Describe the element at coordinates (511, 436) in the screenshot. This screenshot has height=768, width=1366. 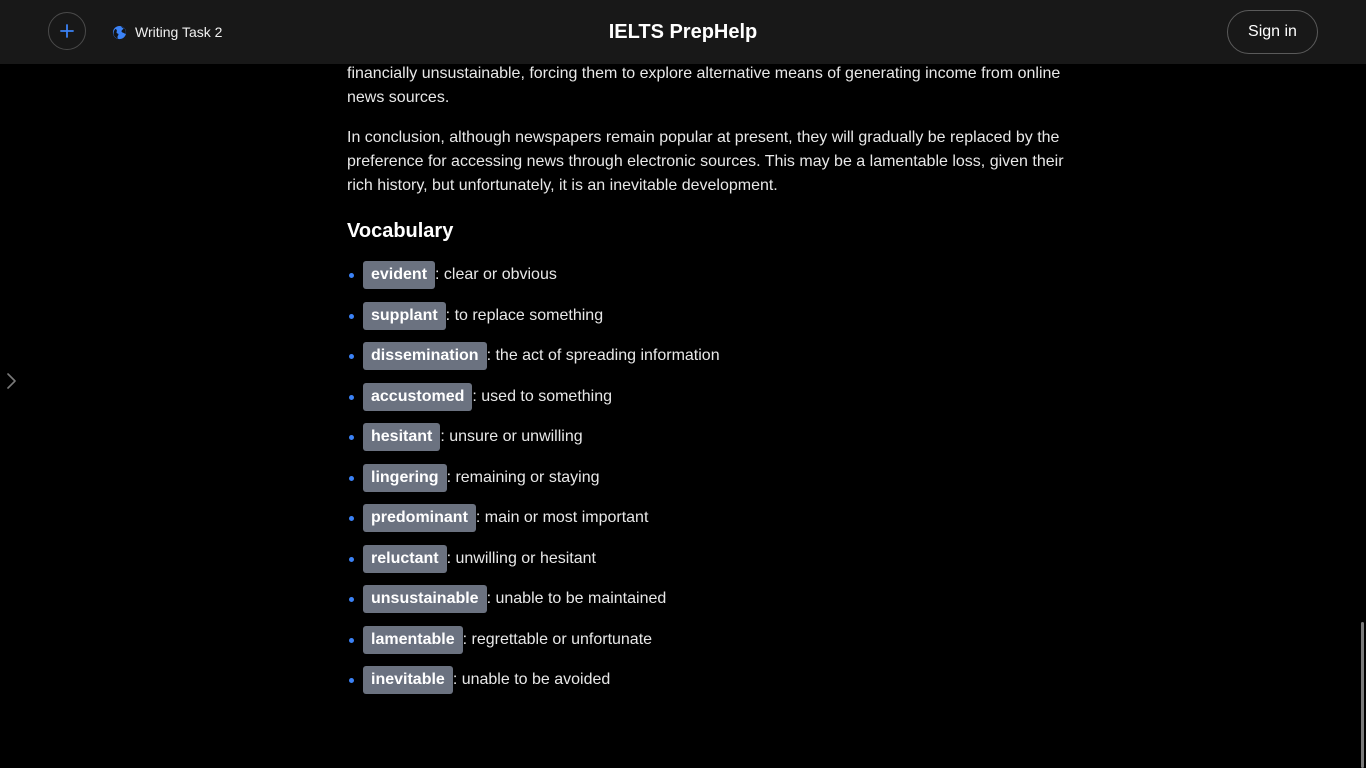
I see `vocab-definition: : unsure or unwilling` at that location.